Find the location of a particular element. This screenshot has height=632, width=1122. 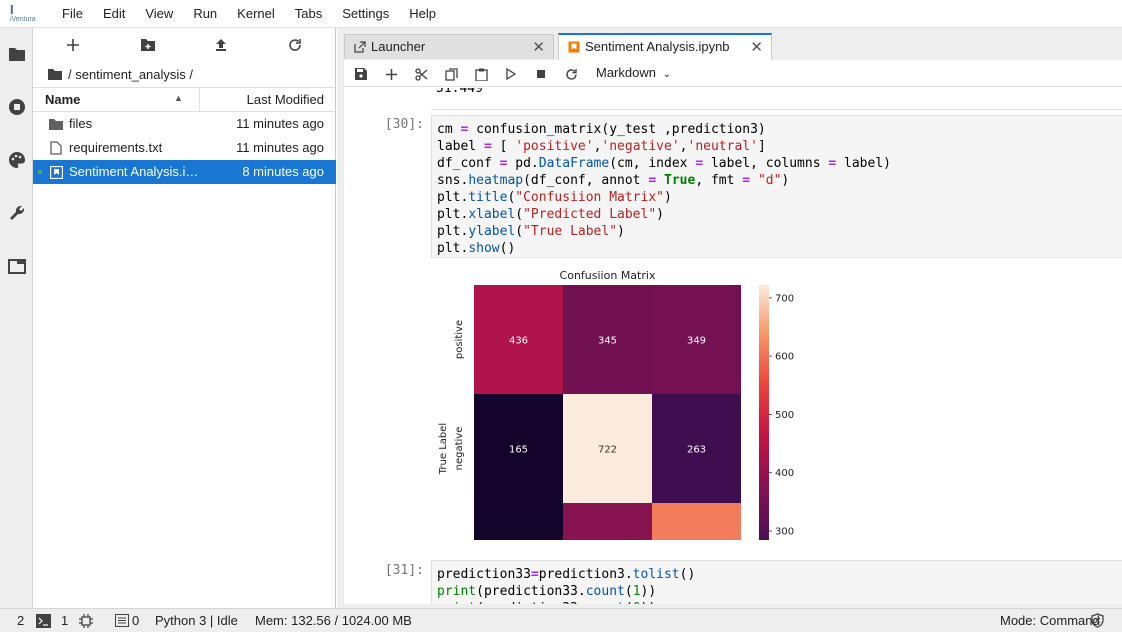

code-line: print(prediction33.count(1)) is located at coordinates (547, 591).